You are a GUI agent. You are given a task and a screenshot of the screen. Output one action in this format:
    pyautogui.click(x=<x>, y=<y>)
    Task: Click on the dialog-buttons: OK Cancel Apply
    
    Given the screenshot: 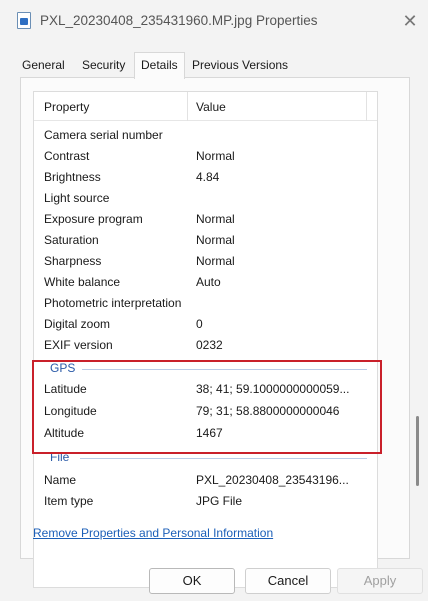 What is the action you would take?
    pyautogui.click(x=214, y=581)
    